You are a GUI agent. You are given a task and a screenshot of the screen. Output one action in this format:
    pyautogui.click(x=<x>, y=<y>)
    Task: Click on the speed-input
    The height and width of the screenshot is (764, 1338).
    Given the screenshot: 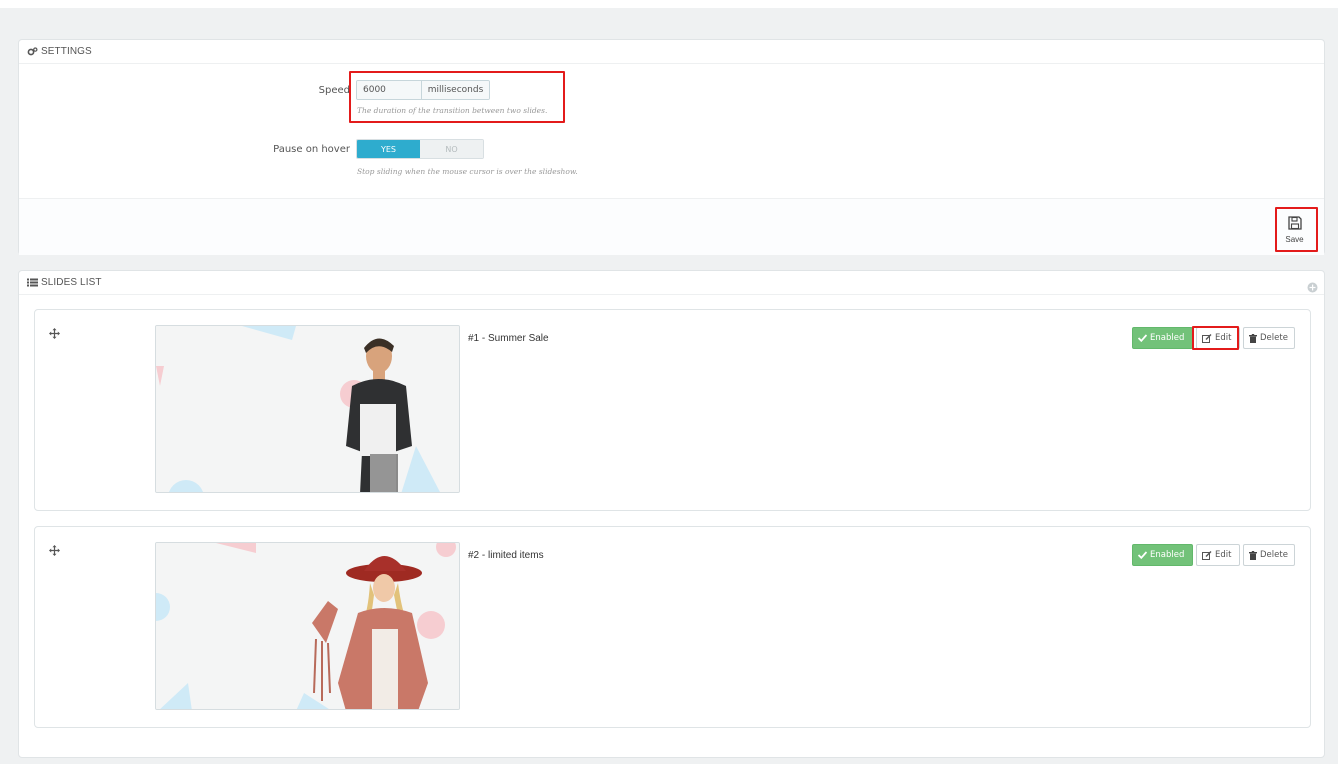 What is the action you would take?
    pyautogui.click(x=389, y=90)
    